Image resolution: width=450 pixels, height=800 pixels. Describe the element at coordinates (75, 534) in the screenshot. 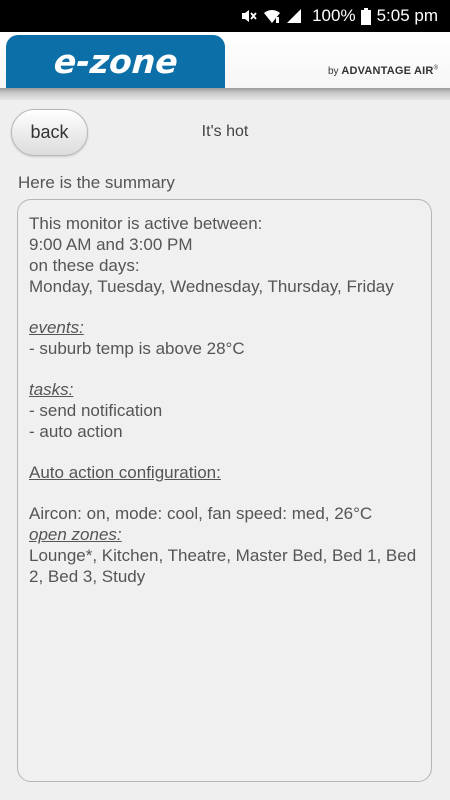

I see `zones-heading: open zones:` at that location.